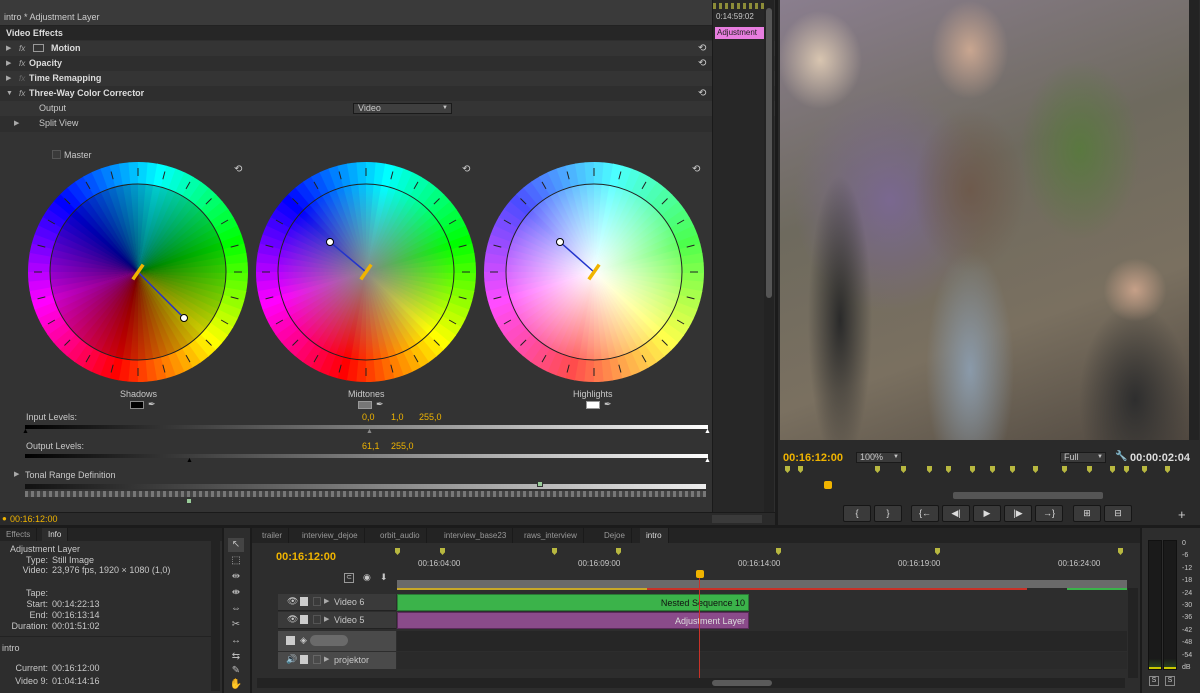  What do you see at coordinates (813, 458) in the screenshot?
I see `program-timecode: 00:16:12:00` at bounding box center [813, 458].